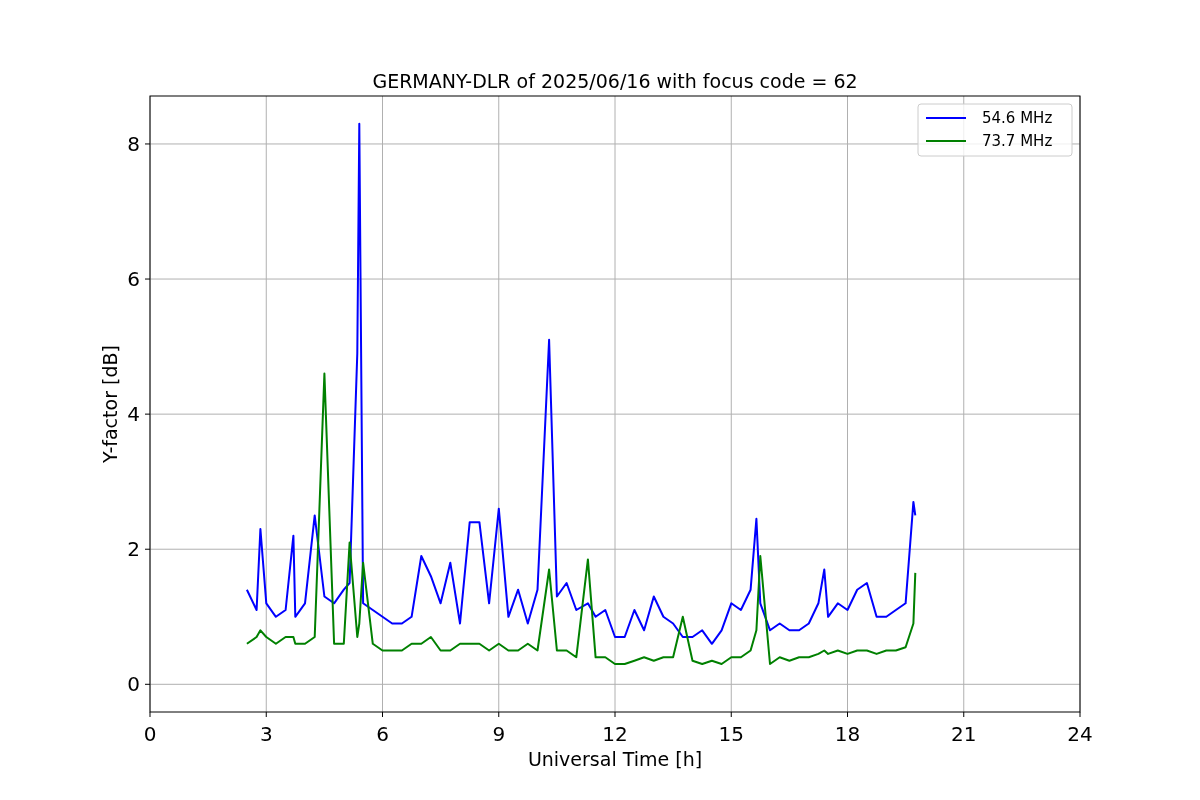 This screenshot has width=1200, height=800. What do you see at coordinates (110, 404) in the screenshot?
I see `y-axis-label: Y-factor [dB]` at bounding box center [110, 404].